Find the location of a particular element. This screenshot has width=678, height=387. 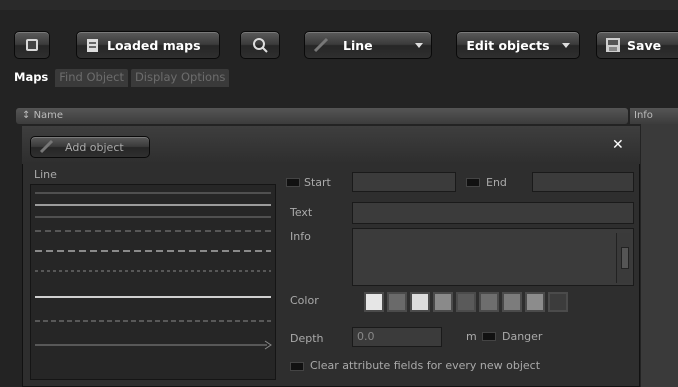

line-style-label: Line is located at coordinates (45, 174).